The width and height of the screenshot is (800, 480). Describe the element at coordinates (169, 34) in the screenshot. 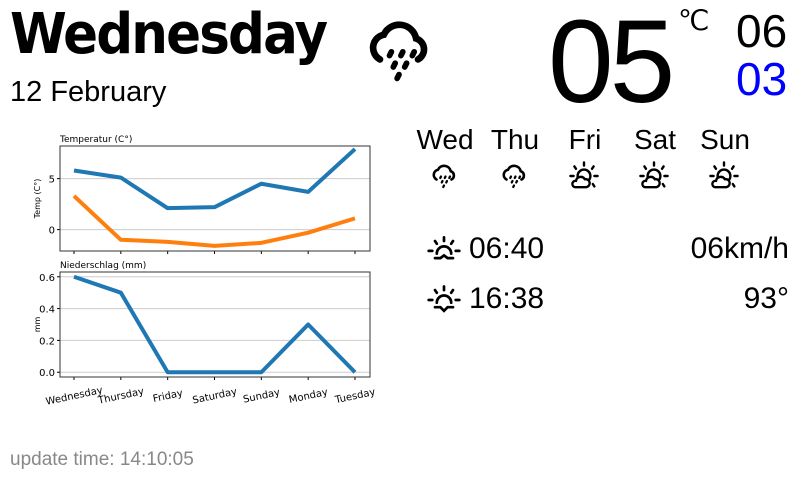

I see `weekday-title: Wednesday` at that location.